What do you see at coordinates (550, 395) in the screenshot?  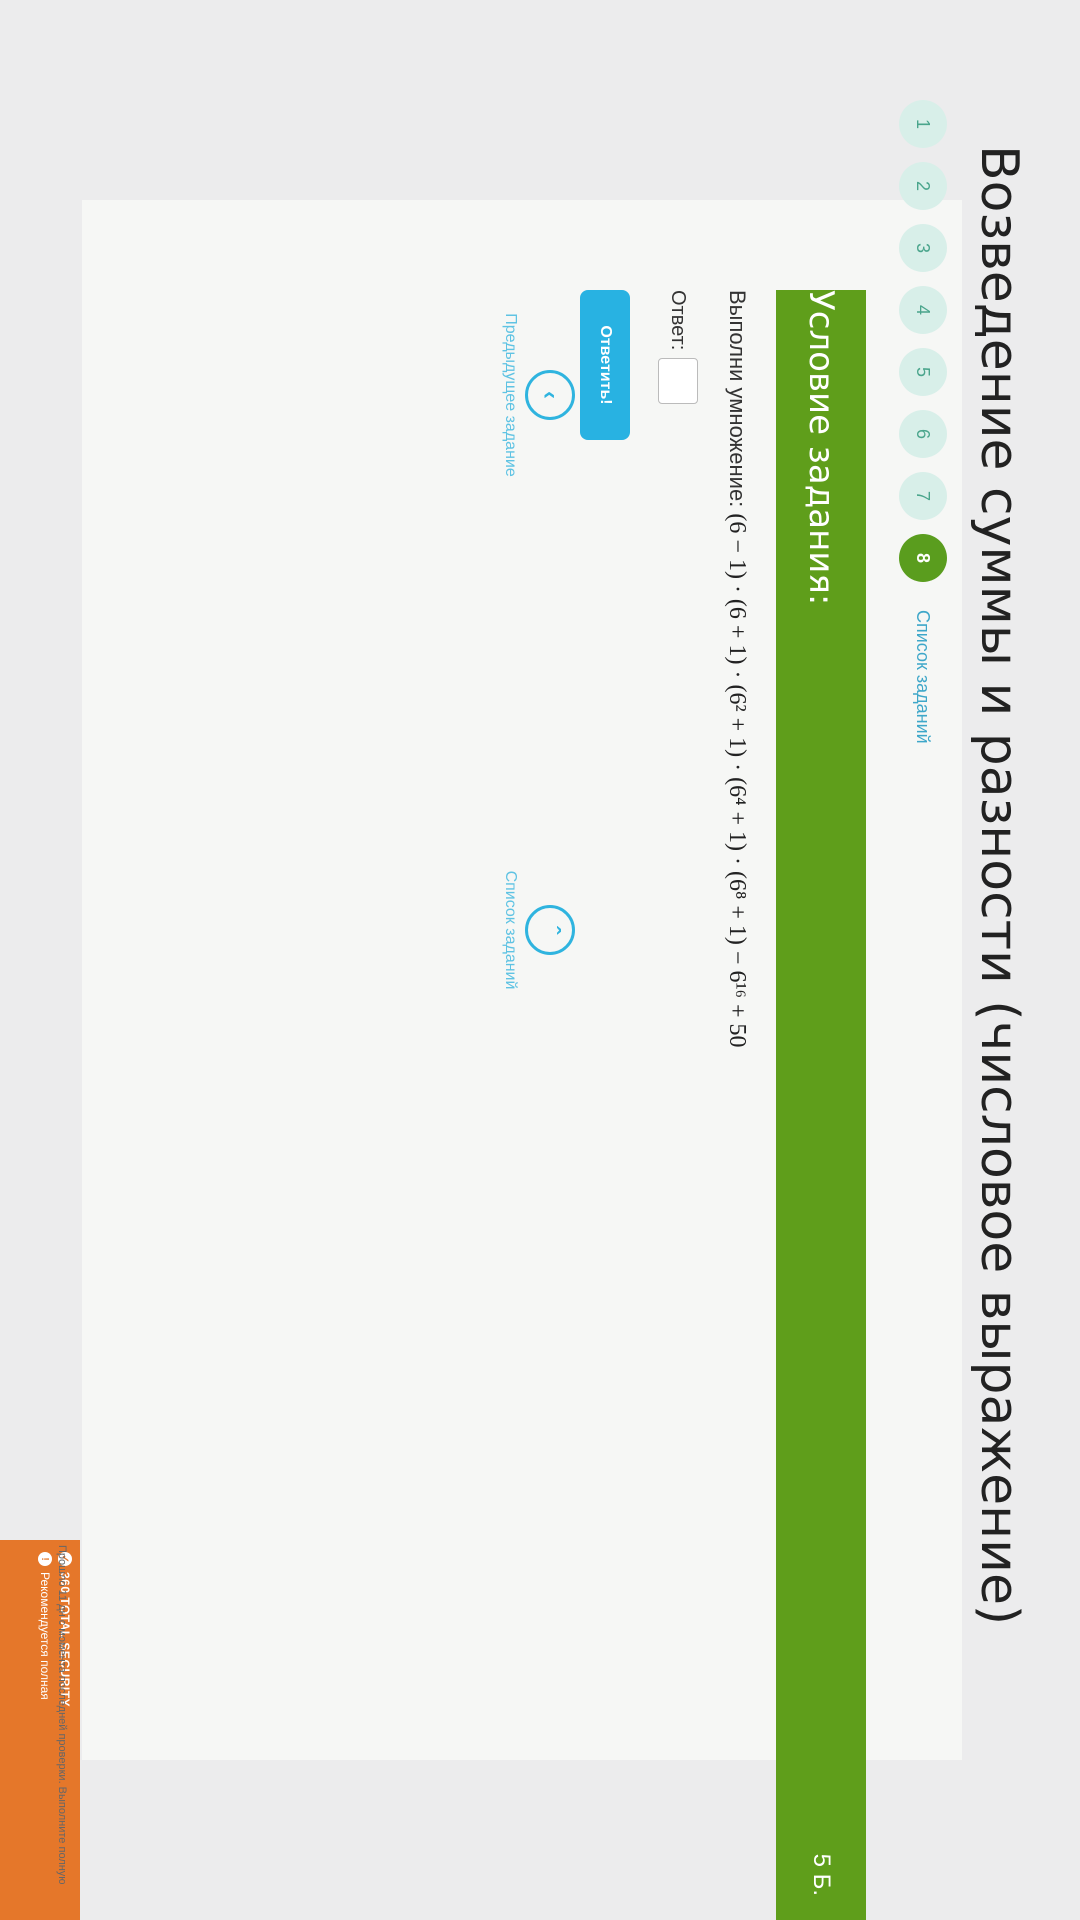 I see `chevron-left-icon: ‹` at bounding box center [550, 395].